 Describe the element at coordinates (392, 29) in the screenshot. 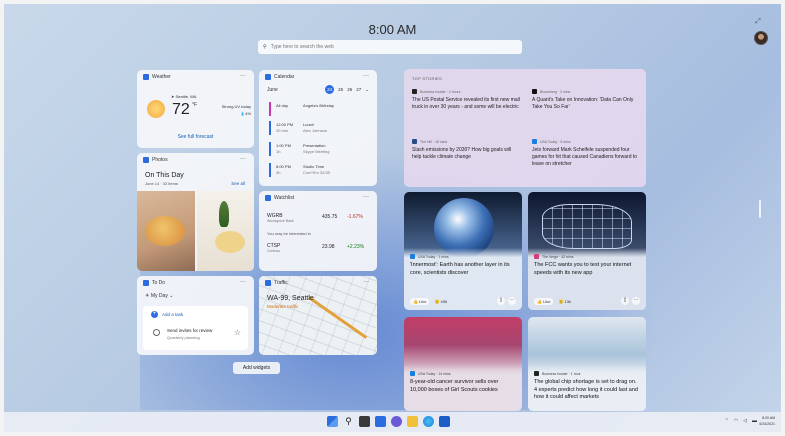

I see `time-display: 8:00 AM` at that location.